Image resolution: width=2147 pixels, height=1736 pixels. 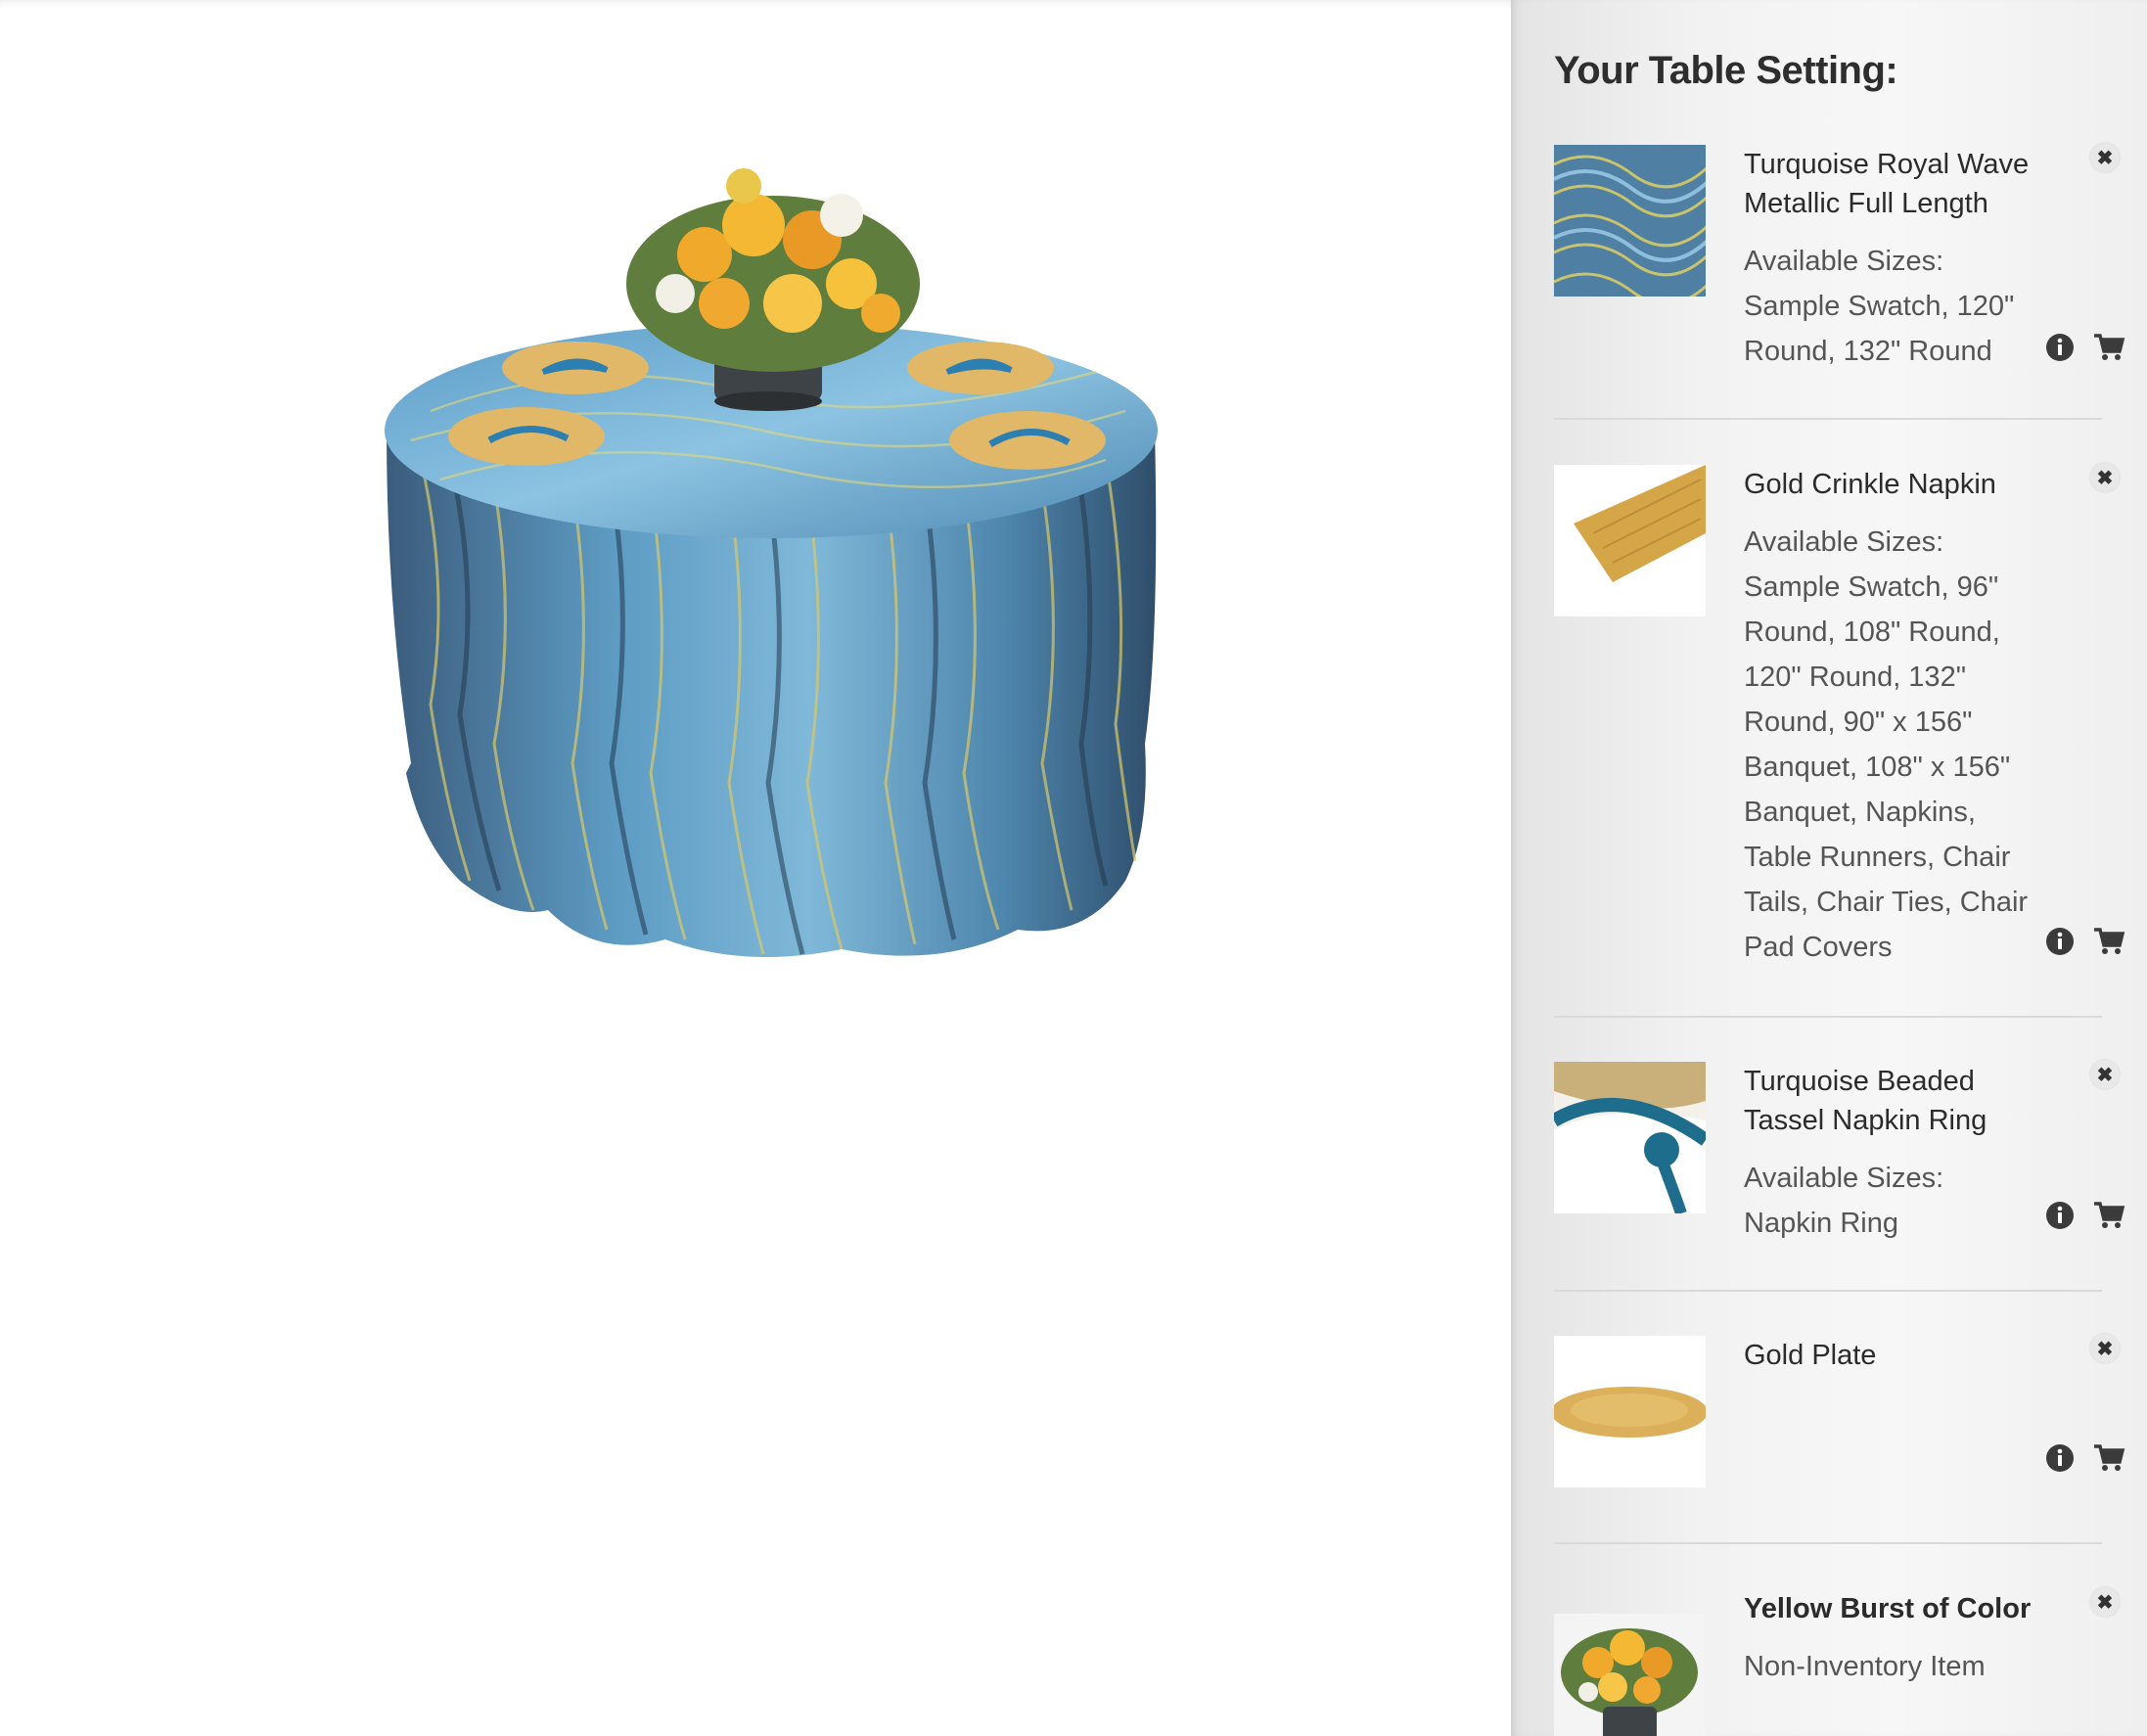 What do you see at coordinates (1630, 541) in the screenshot?
I see `gold-napkin-thumbnail` at bounding box center [1630, 541].